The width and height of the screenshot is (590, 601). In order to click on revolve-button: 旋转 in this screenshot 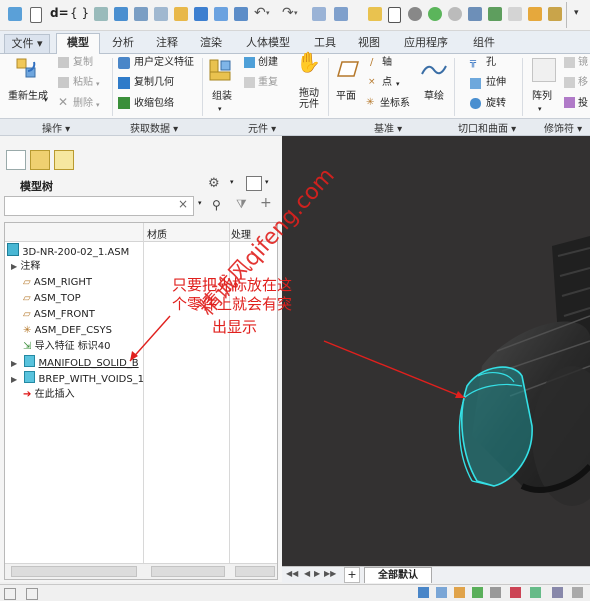, I will do `click(496, 103)`.